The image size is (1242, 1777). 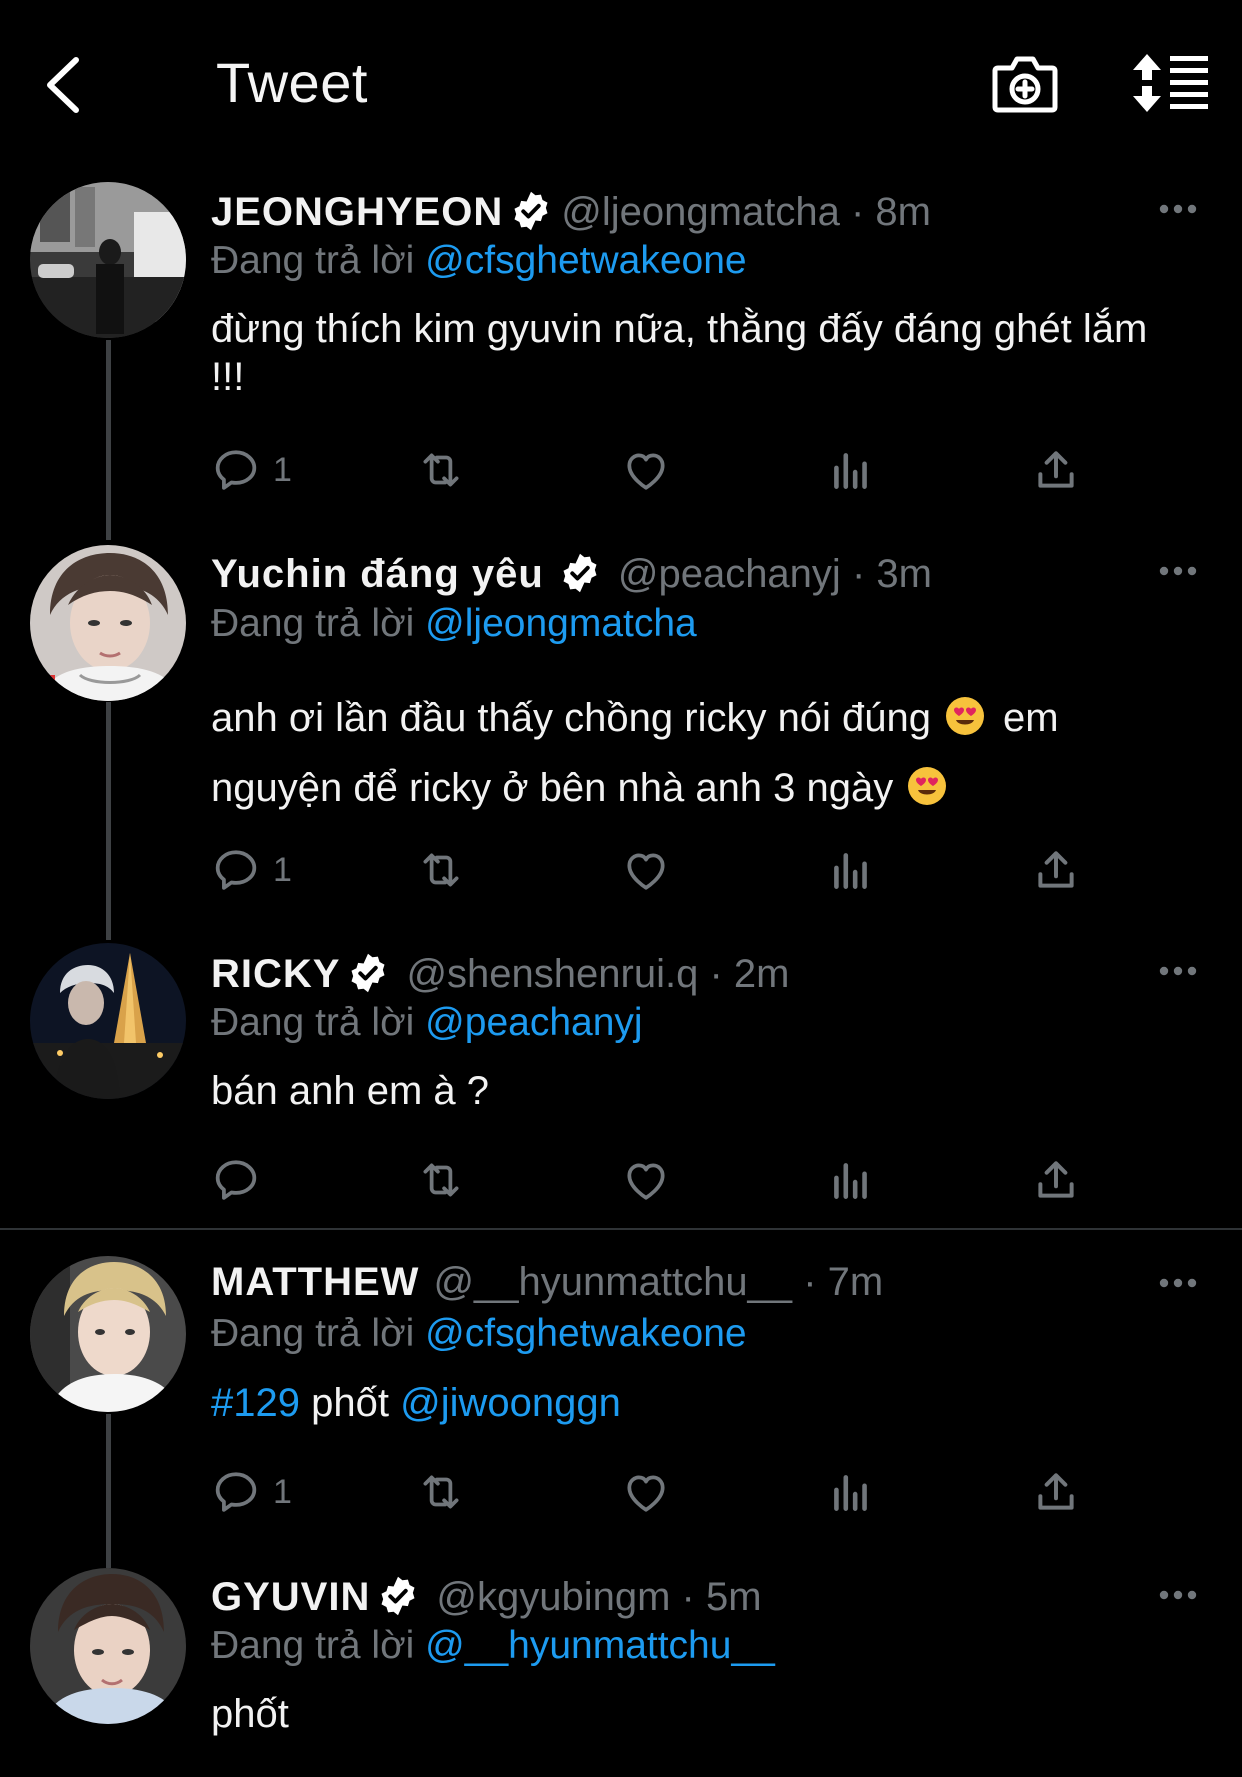 I want to click on display-name: MATTHEW, so click(x=315, y=1282).